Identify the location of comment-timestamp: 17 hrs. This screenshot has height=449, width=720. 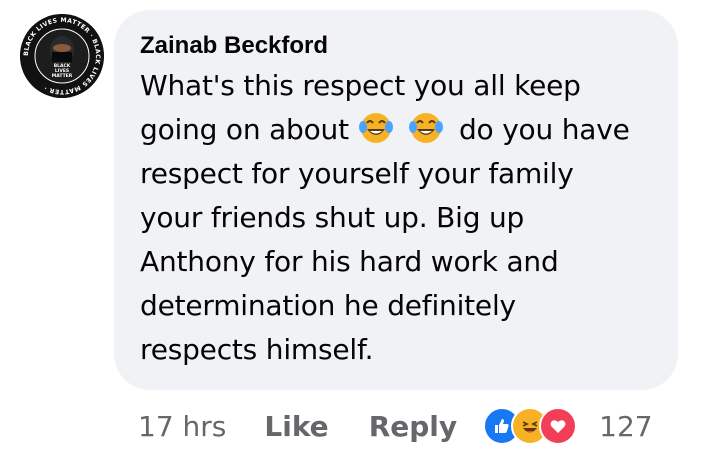
(182, 426).